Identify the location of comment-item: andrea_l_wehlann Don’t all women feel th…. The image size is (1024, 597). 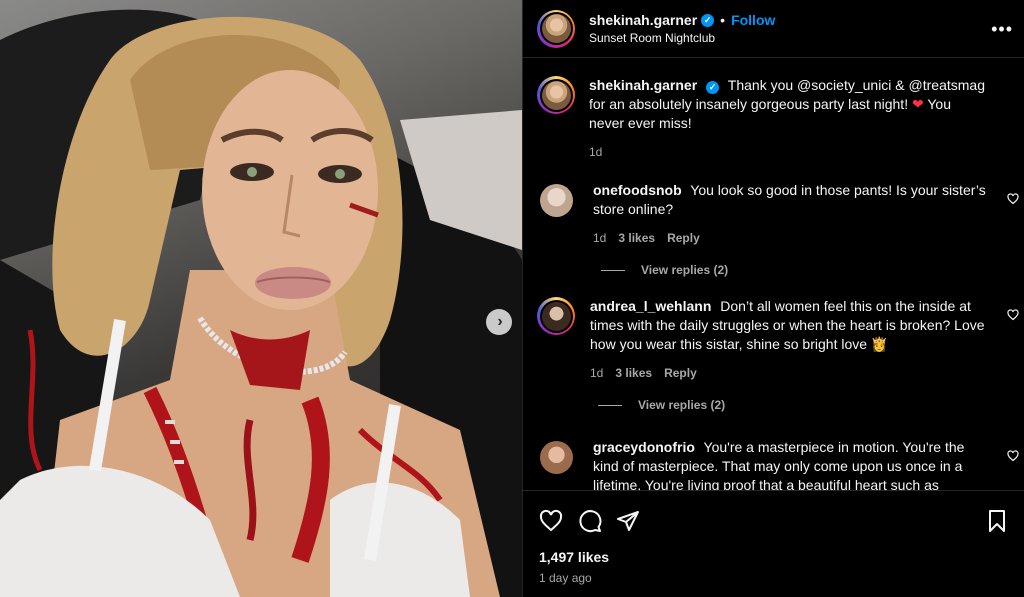
(780, 354).